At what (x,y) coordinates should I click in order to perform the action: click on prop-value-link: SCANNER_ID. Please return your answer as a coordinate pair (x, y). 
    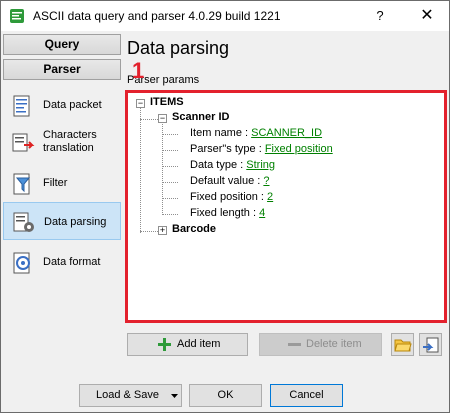
    Looking at the image, I should click on (286, 133).